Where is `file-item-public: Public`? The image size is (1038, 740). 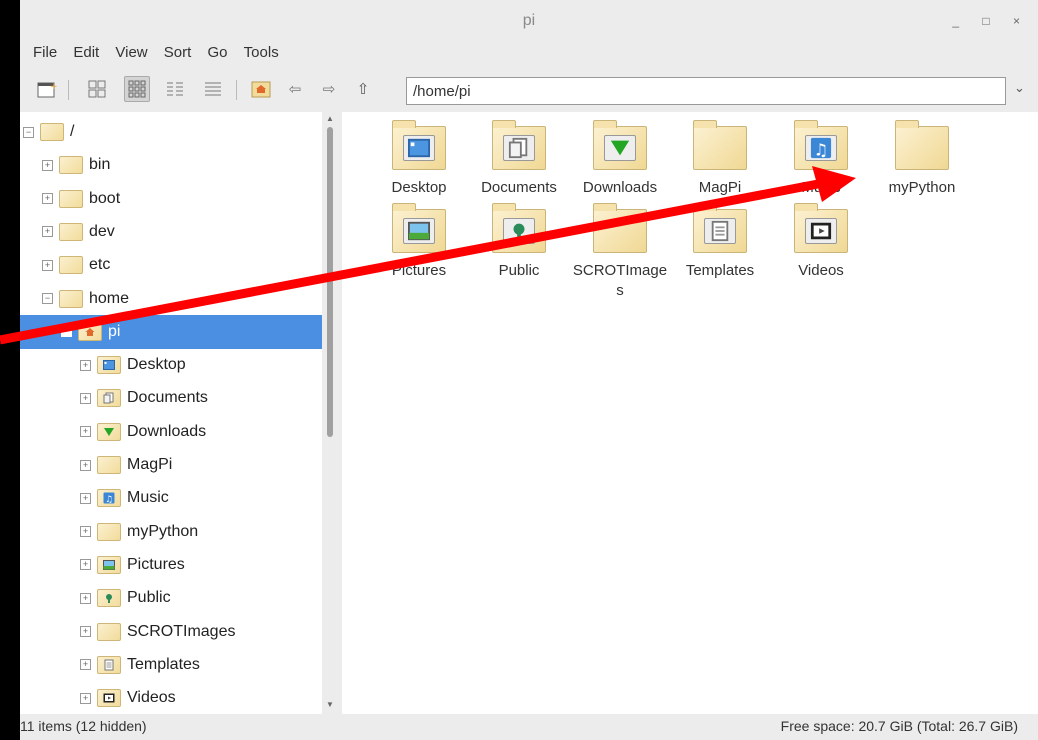
file-item-public: Public is located at coordinates (519, 242).